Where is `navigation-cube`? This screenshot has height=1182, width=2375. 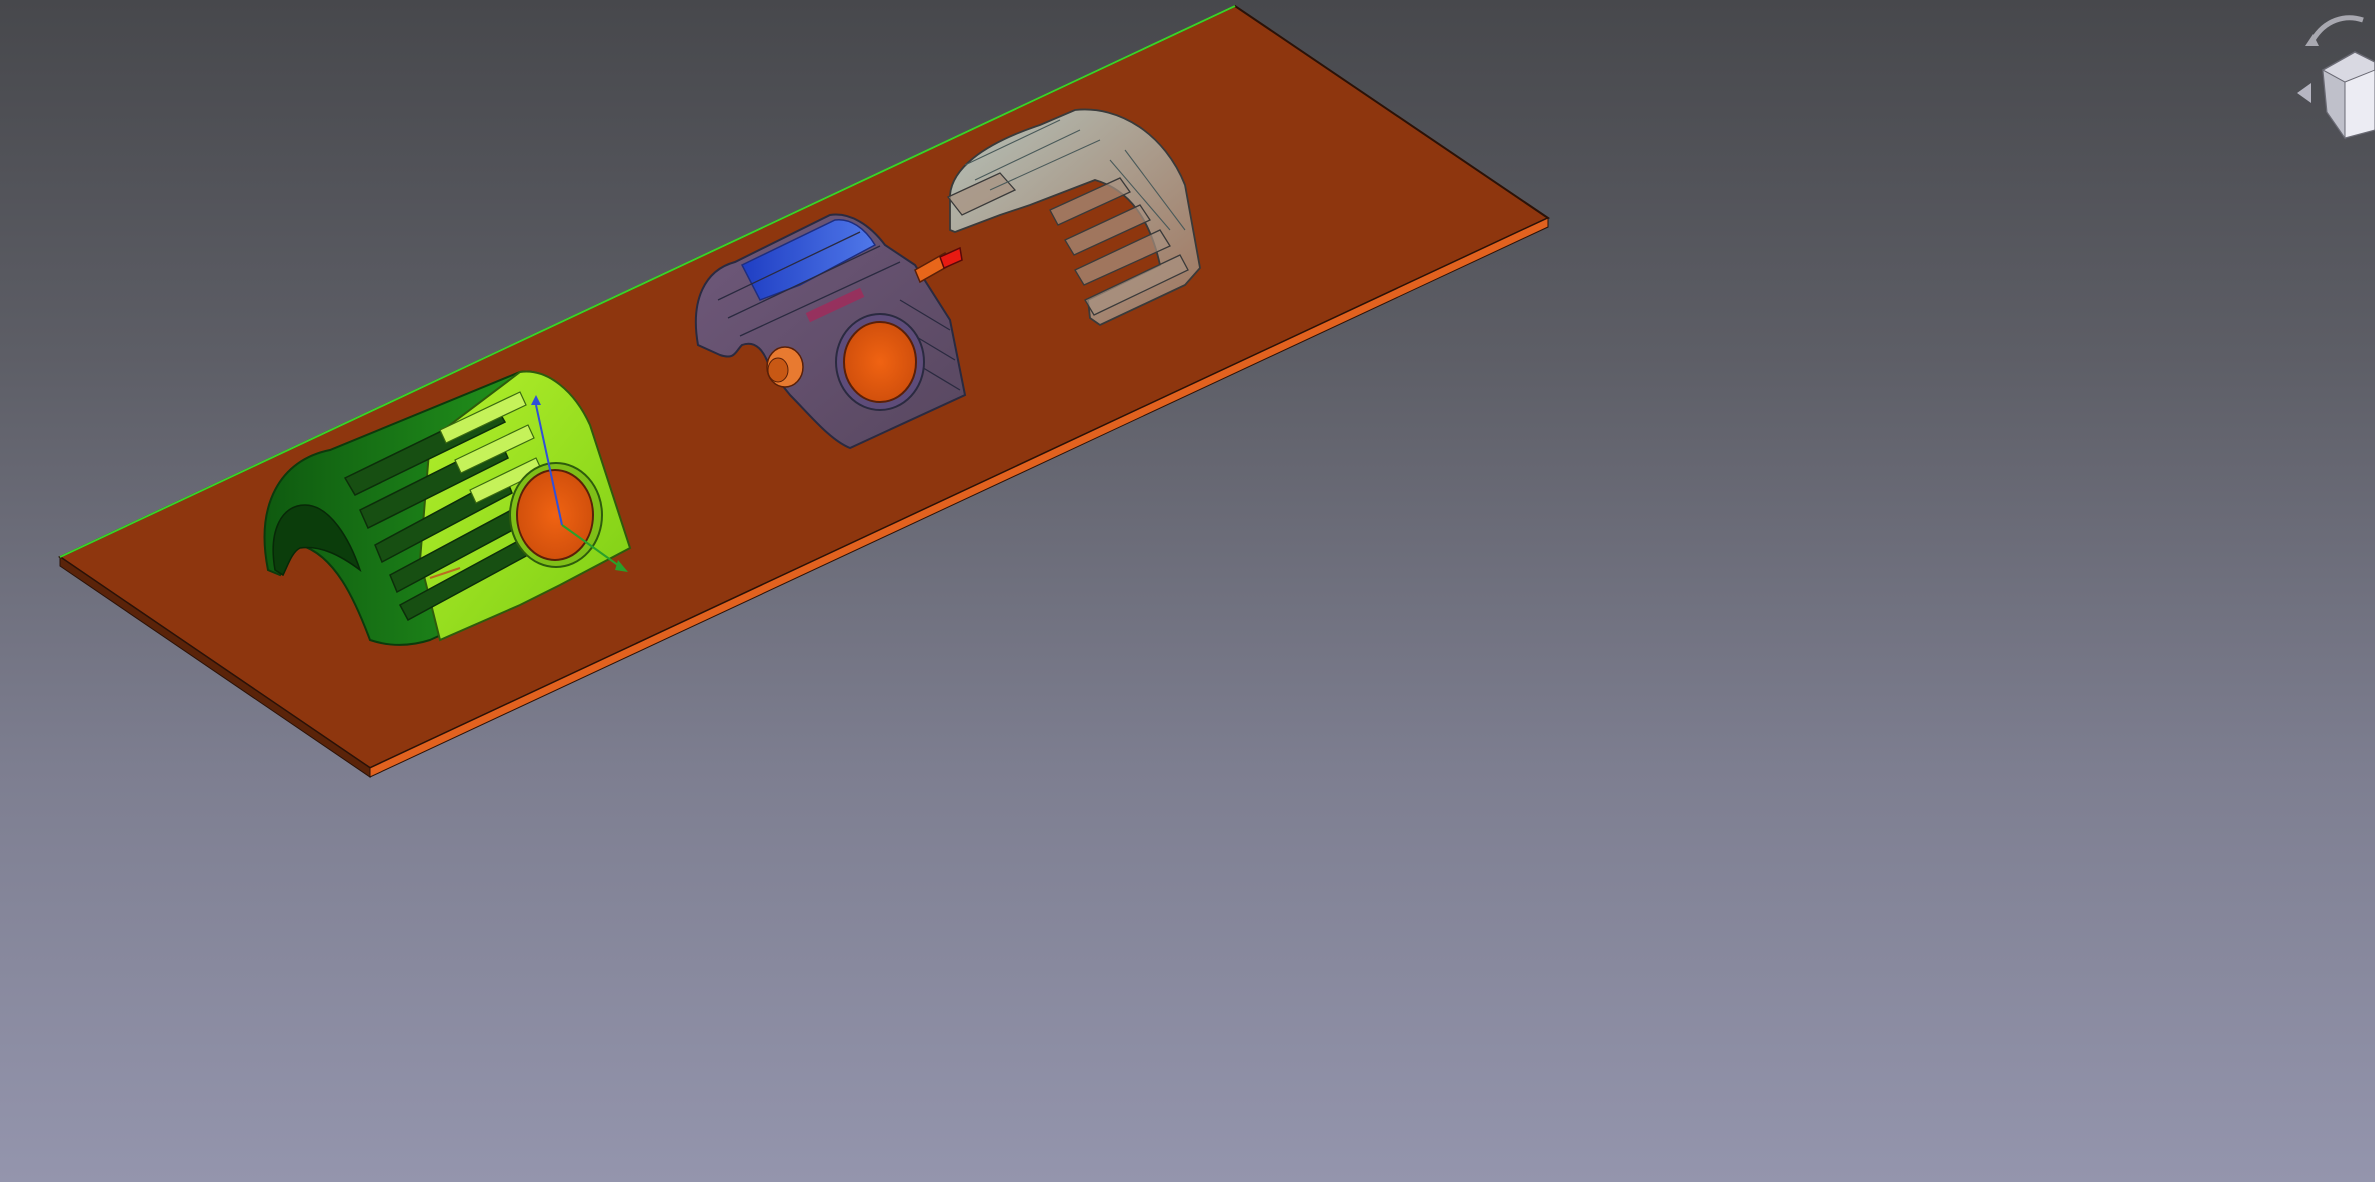
navigation-cube is located at coordinates (2330, 75).